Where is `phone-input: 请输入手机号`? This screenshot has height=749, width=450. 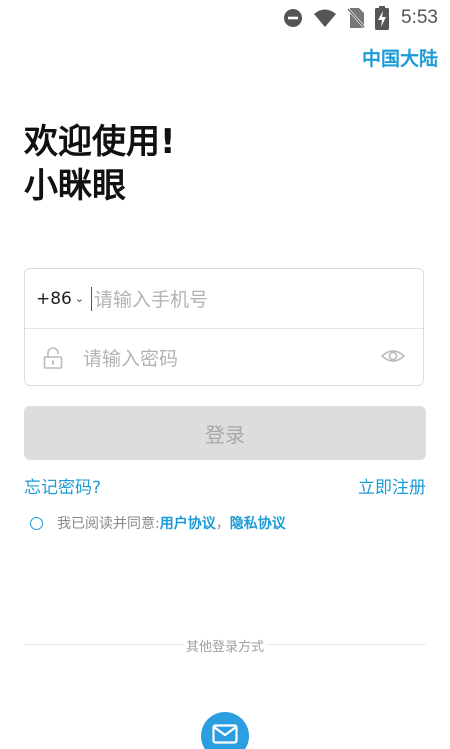
phone-input: 请输入手机号 is located at coordinates (149, 298).